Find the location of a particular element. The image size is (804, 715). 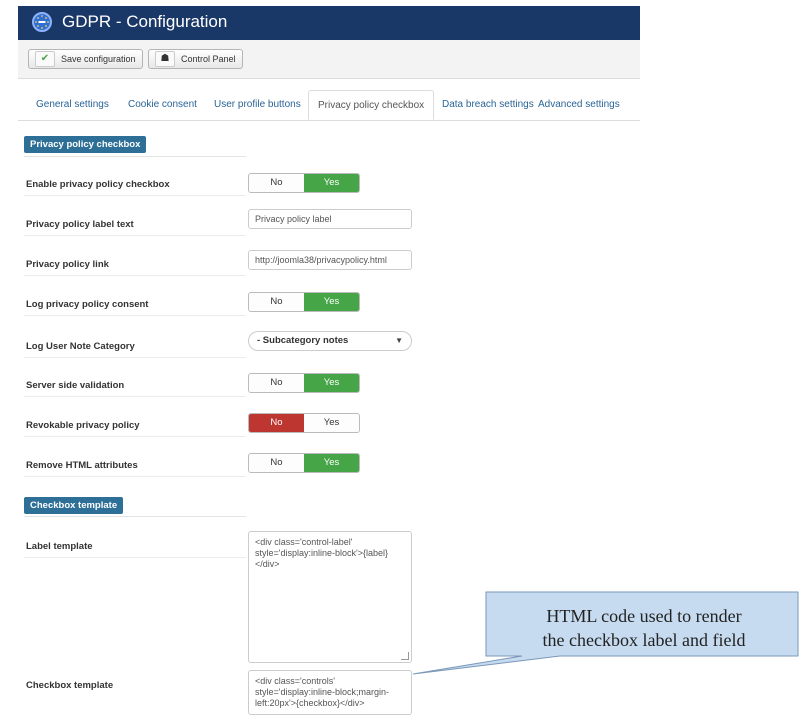

callout-line-1: HTML code used to render is located at coordinates (644, 616).